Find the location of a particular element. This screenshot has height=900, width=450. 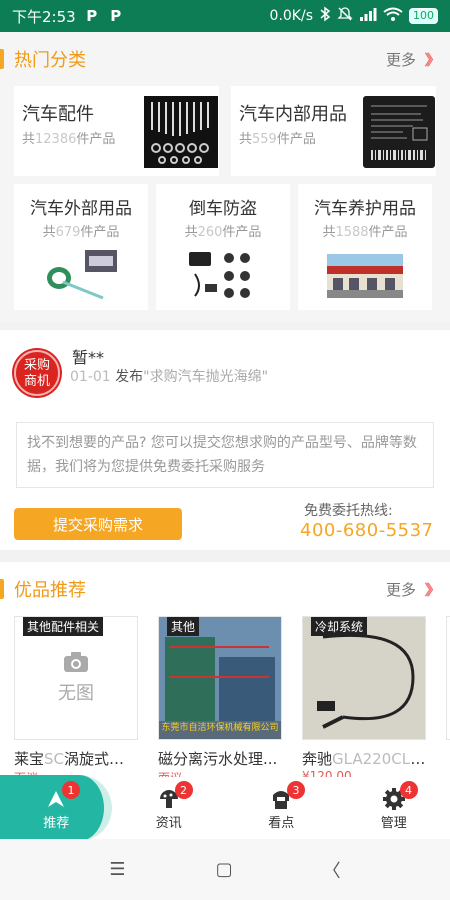

goods-more-link: 更多 〉〉〉 is located at coordinates (413, 589).